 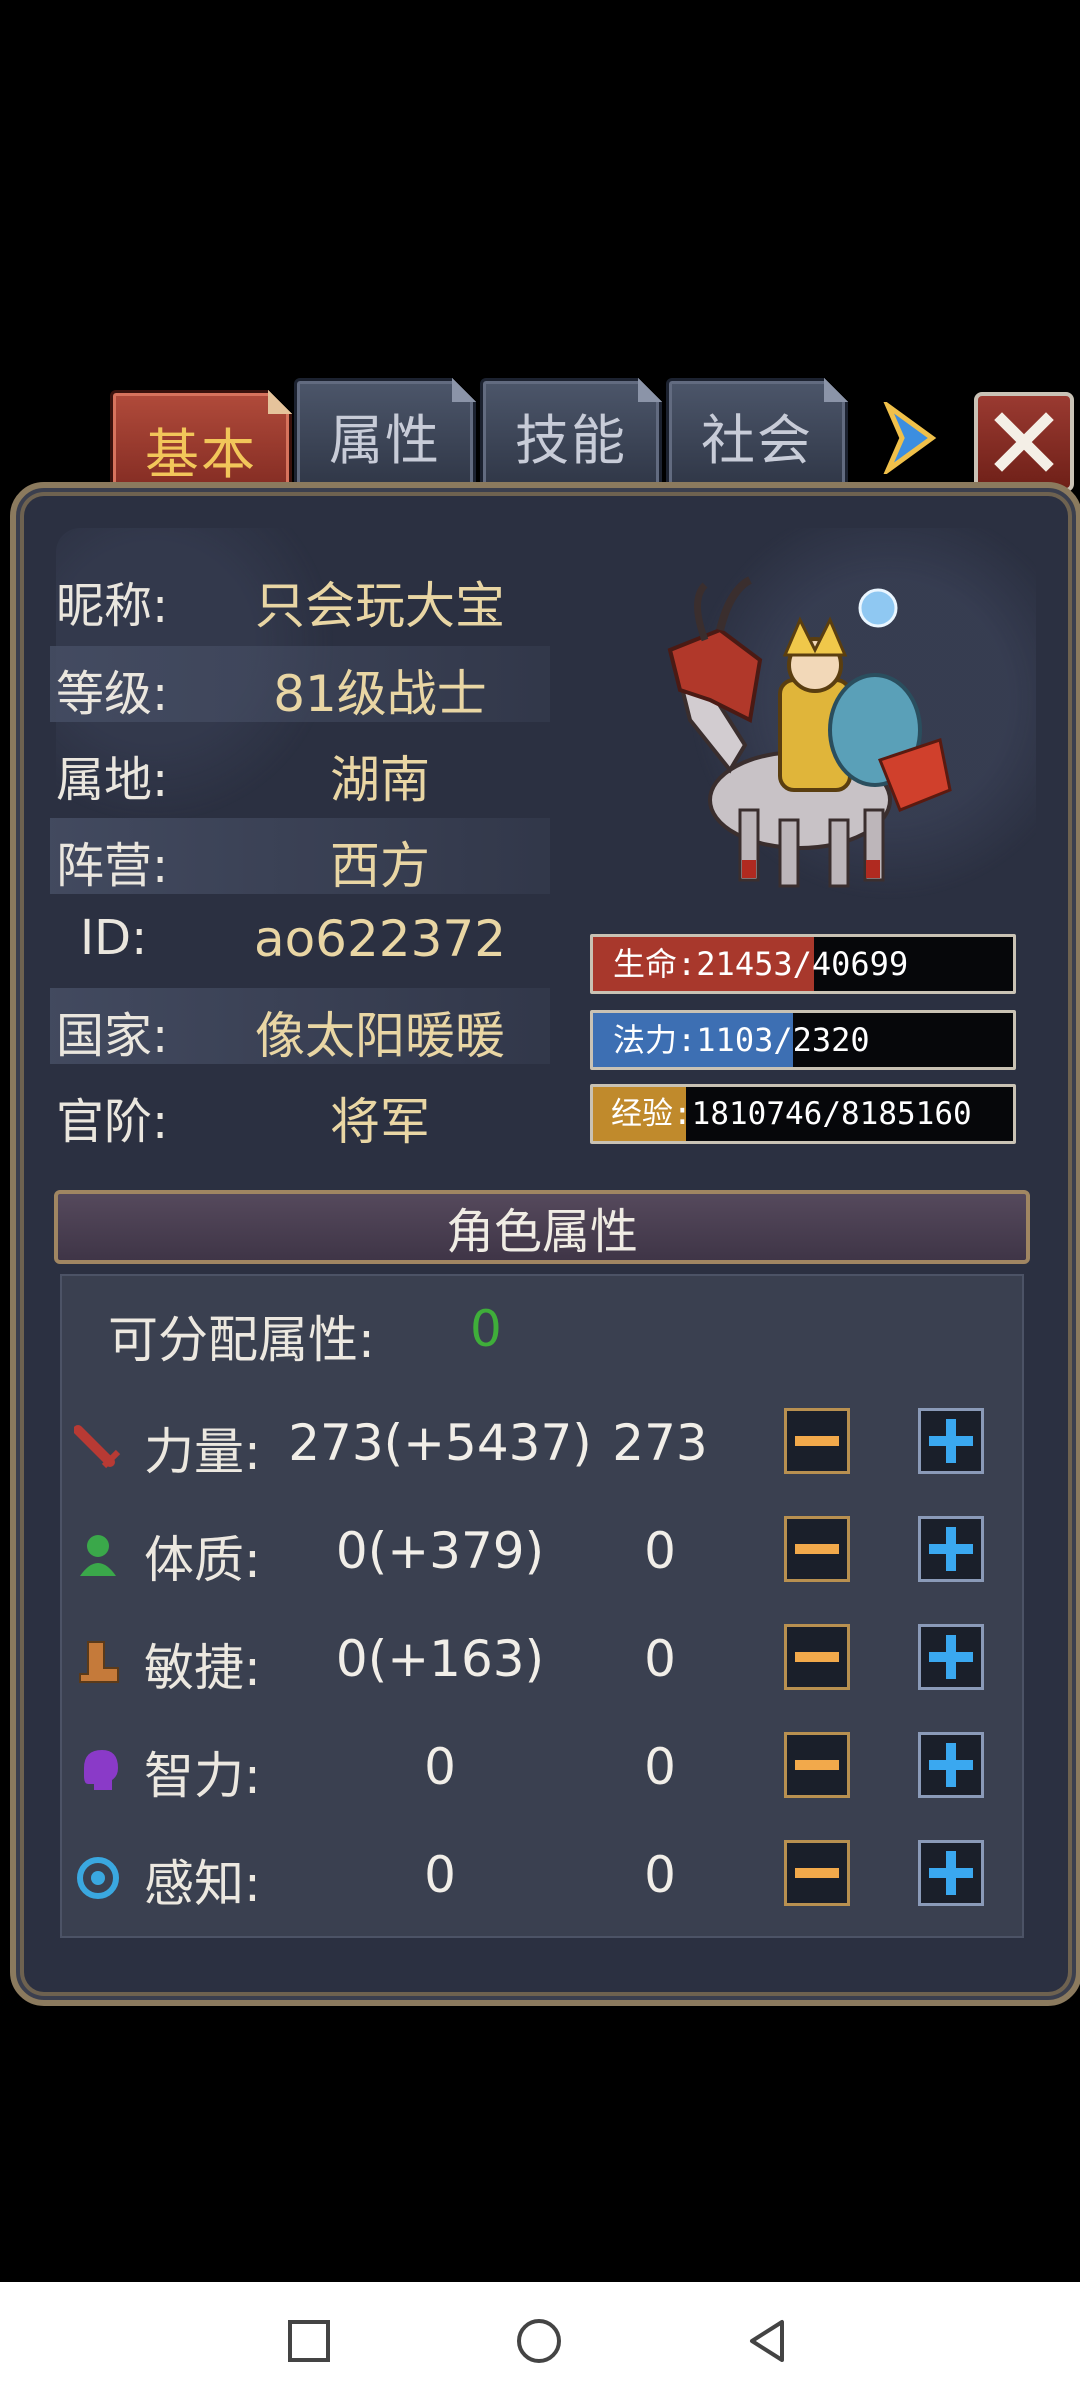 I want to click on exp-current: 1810746, so click(x=757, y=1114).